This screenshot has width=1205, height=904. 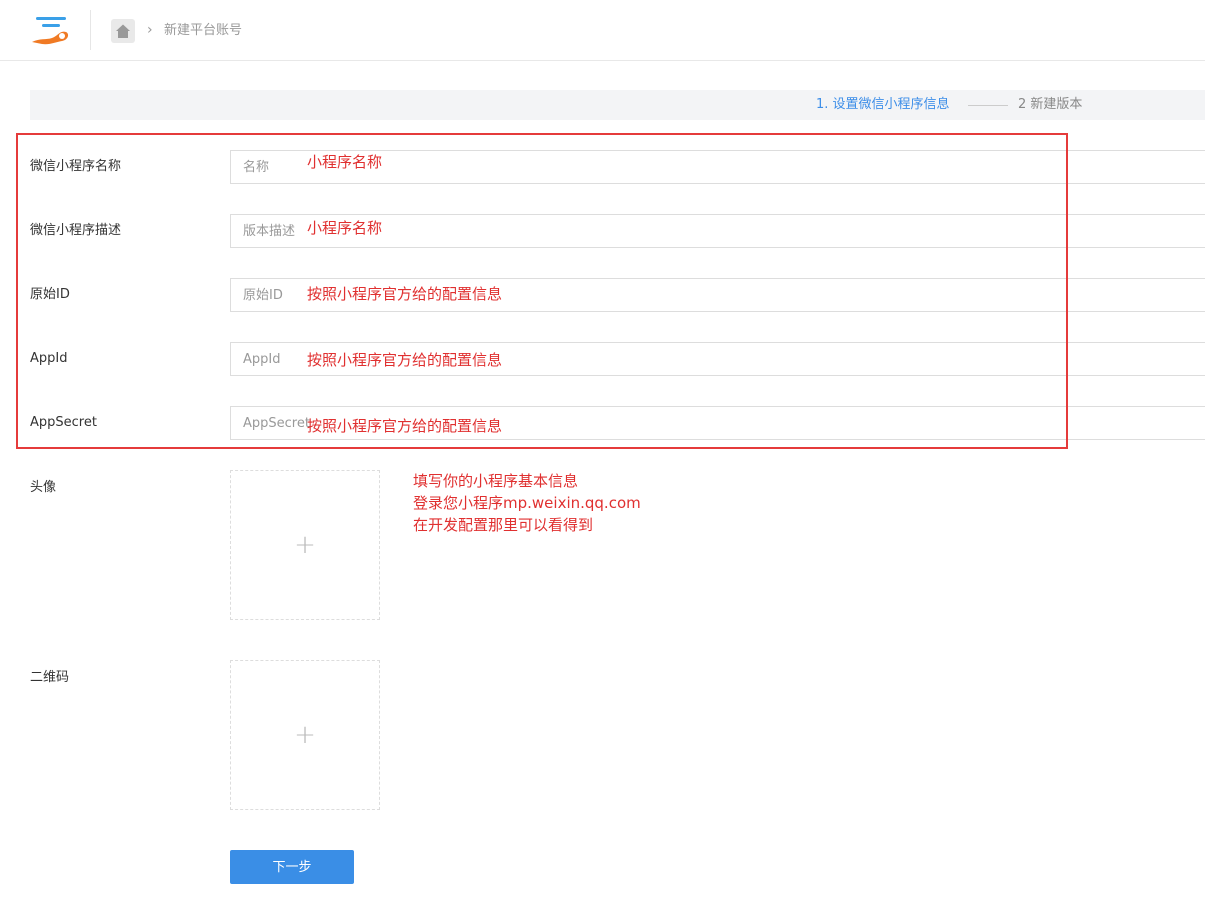 I want to click on tip-line: 登录您小程序mp.weixin.qq.com, so click(x=527, y=503).